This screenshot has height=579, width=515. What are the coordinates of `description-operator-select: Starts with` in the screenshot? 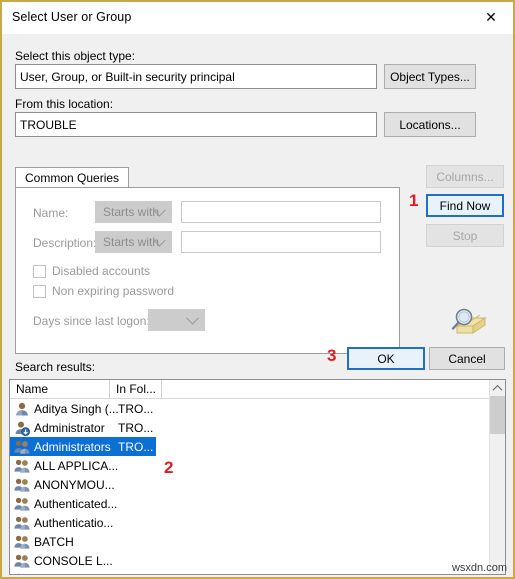 It's located at (133, 242).